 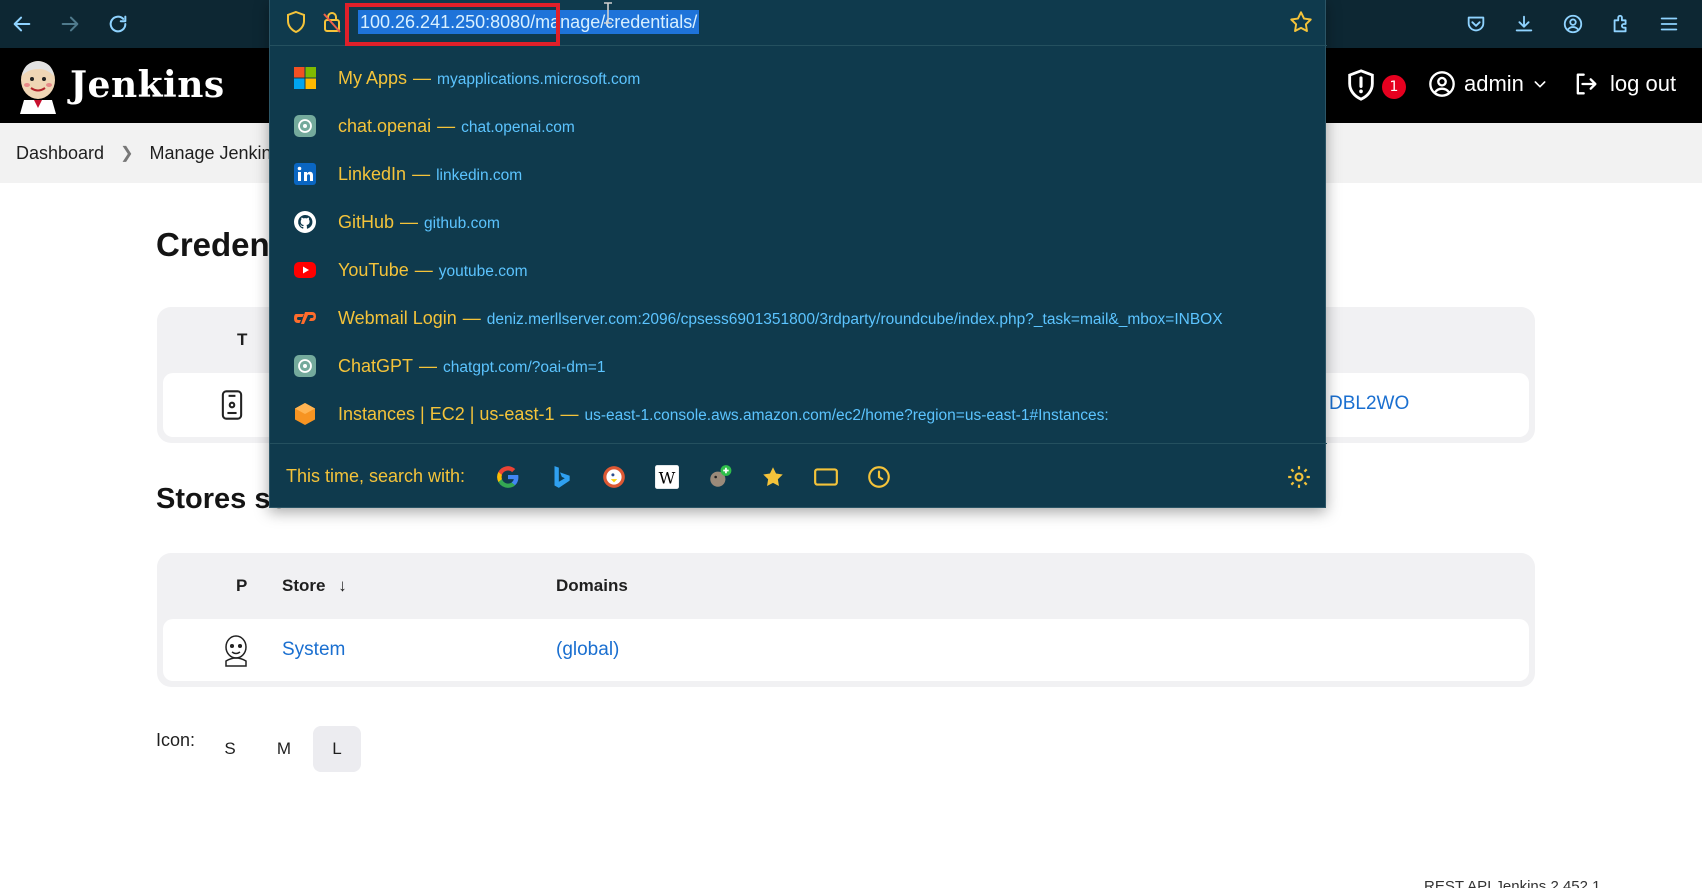 I want to click on stores-table: P Store ↓ Domains System (global), so click(x=846, y=620).